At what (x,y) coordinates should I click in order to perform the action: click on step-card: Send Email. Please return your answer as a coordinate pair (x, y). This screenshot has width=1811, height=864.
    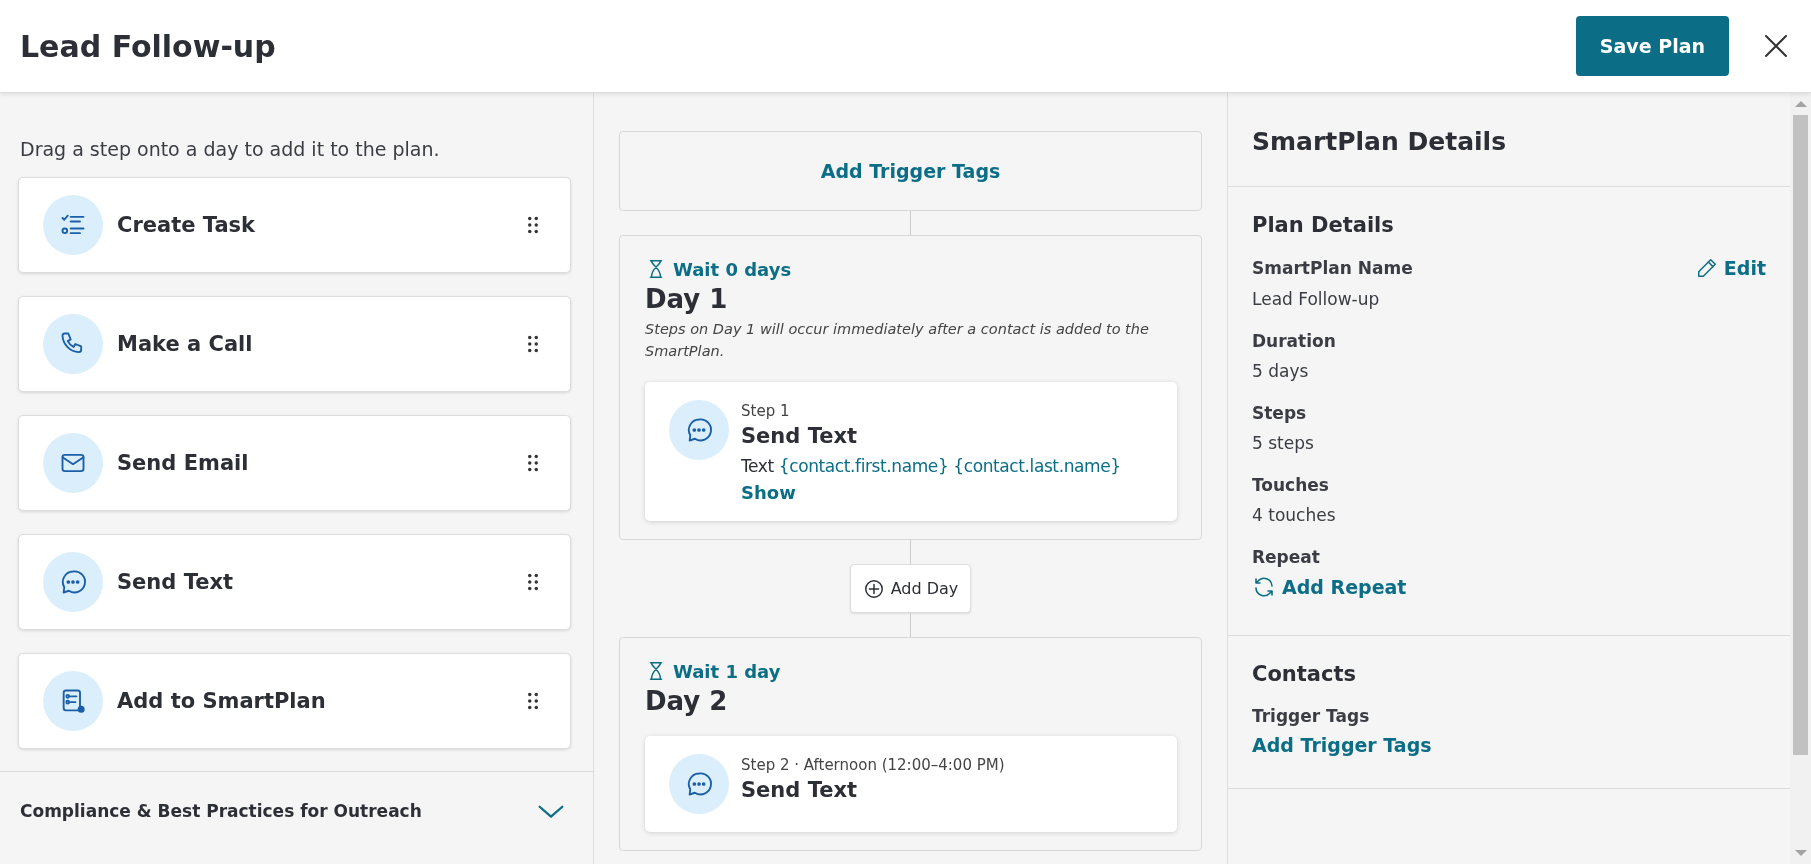
    Looking at the image, I should click on (294, 463).